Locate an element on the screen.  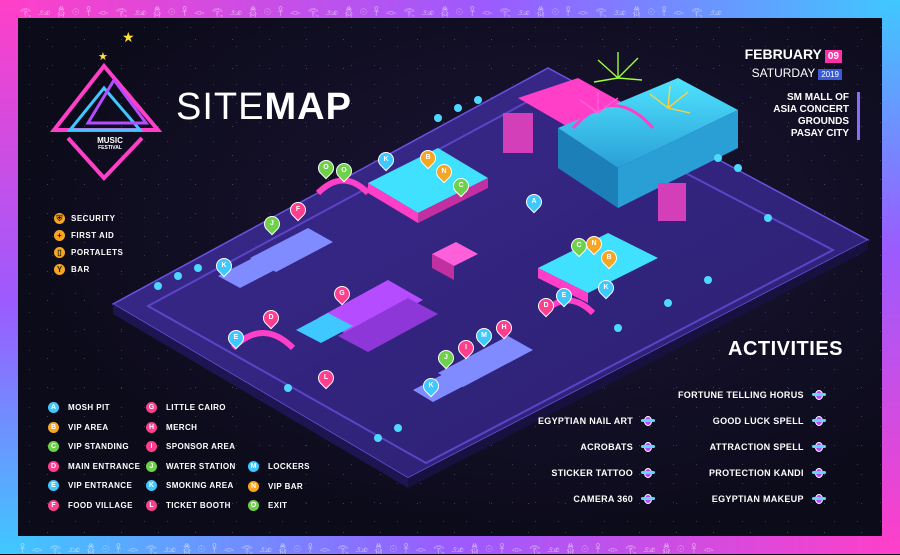
activity-item: FORTUNE TELLING HORUS is located at coordinates (752, 395).